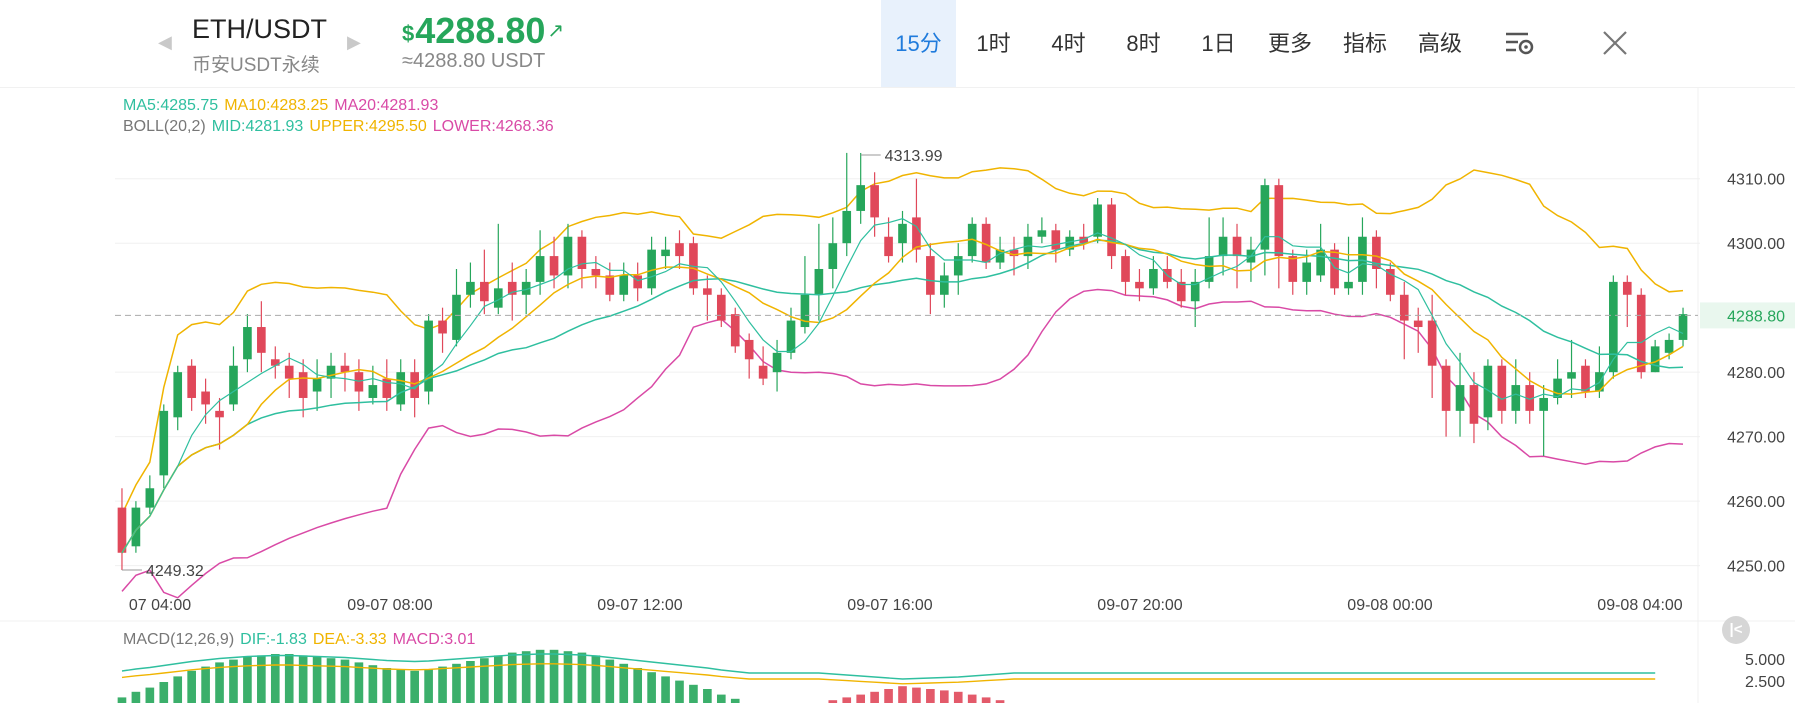  Describe the element at coordinates (1289, 43) in the screenshot. I see `tab-more-label: 更多` at that location.